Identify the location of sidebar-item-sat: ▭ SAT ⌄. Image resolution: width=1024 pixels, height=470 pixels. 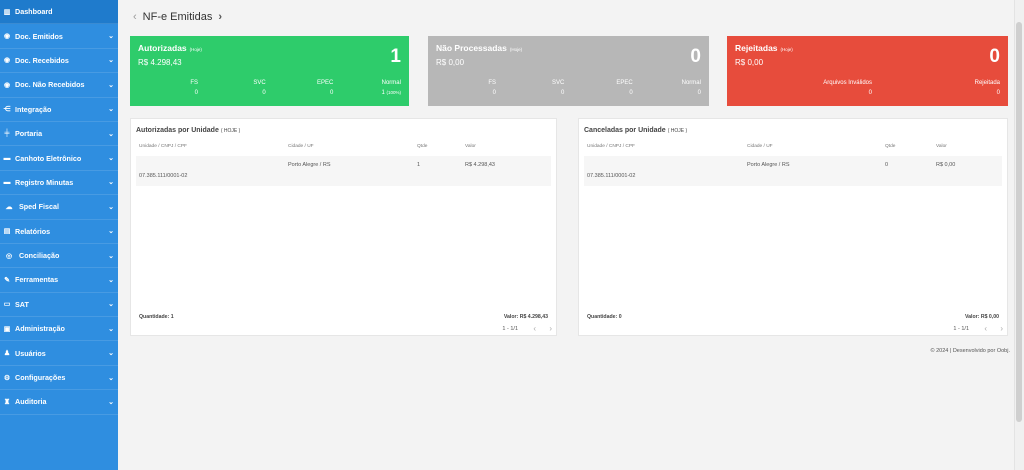
(59, 305).